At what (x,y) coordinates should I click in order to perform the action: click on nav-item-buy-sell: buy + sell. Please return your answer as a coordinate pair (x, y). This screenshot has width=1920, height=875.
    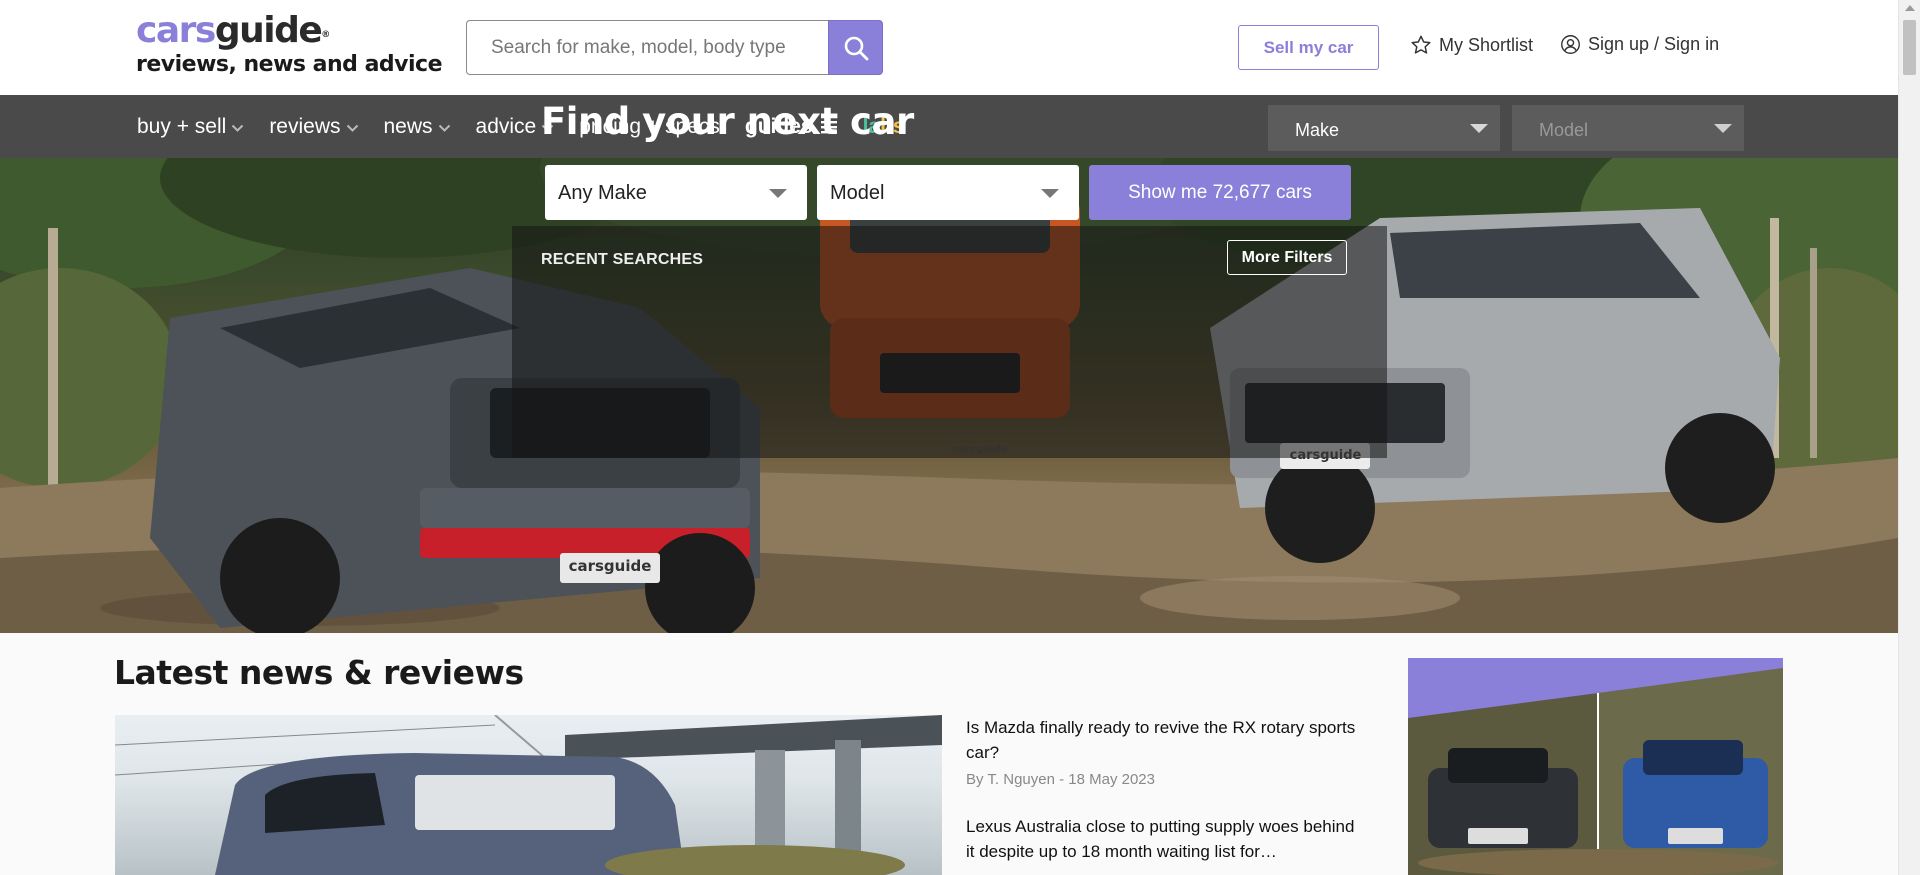
    Looking at the image, I should click on (190, 127).